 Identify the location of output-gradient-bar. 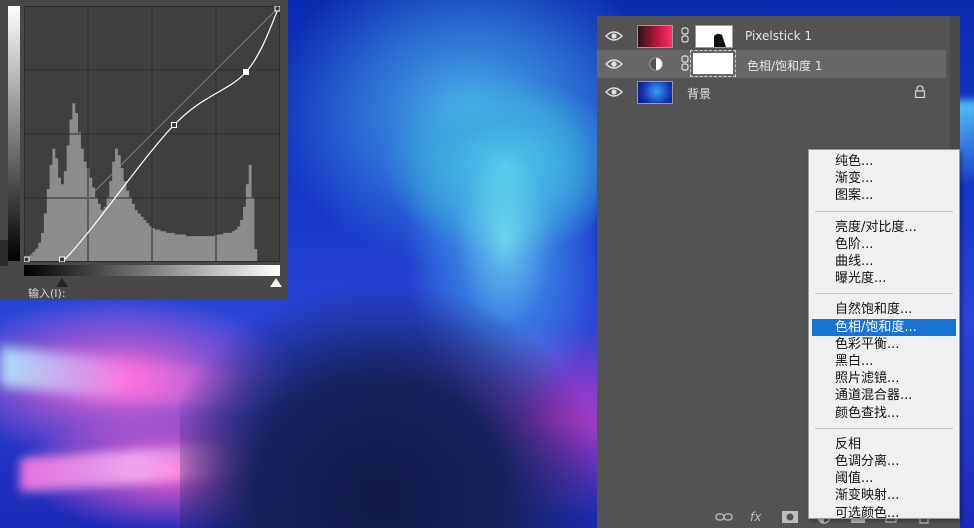
(14, 133).